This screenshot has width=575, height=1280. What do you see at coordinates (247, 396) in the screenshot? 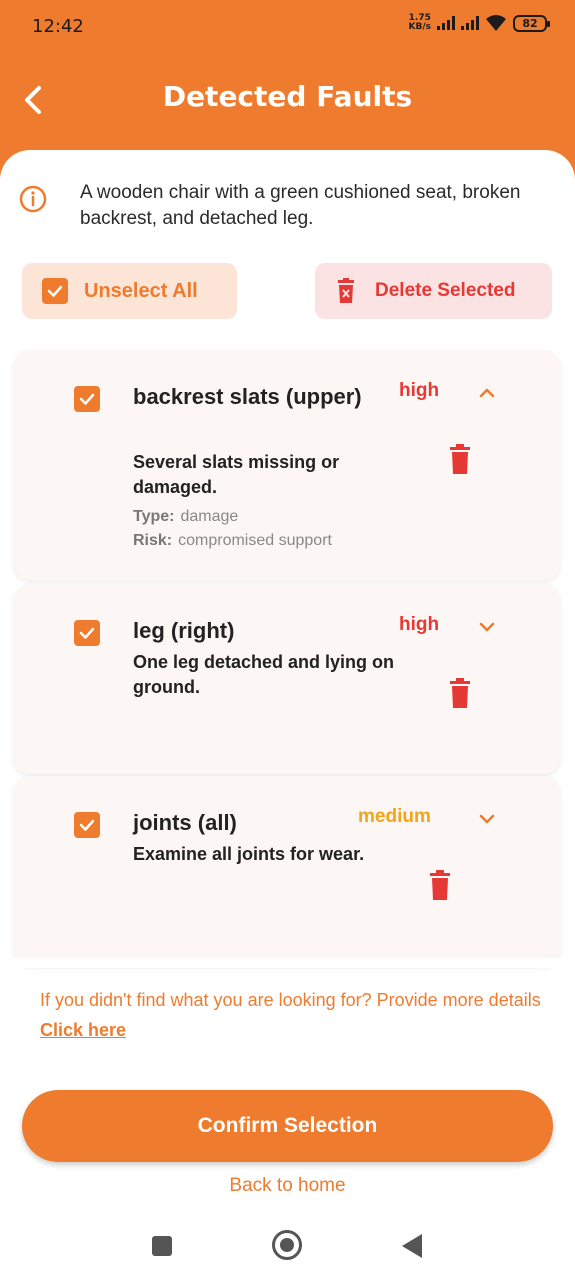
I see `fault-title: backrest slats (upper)` at bounding box center [247, 396].